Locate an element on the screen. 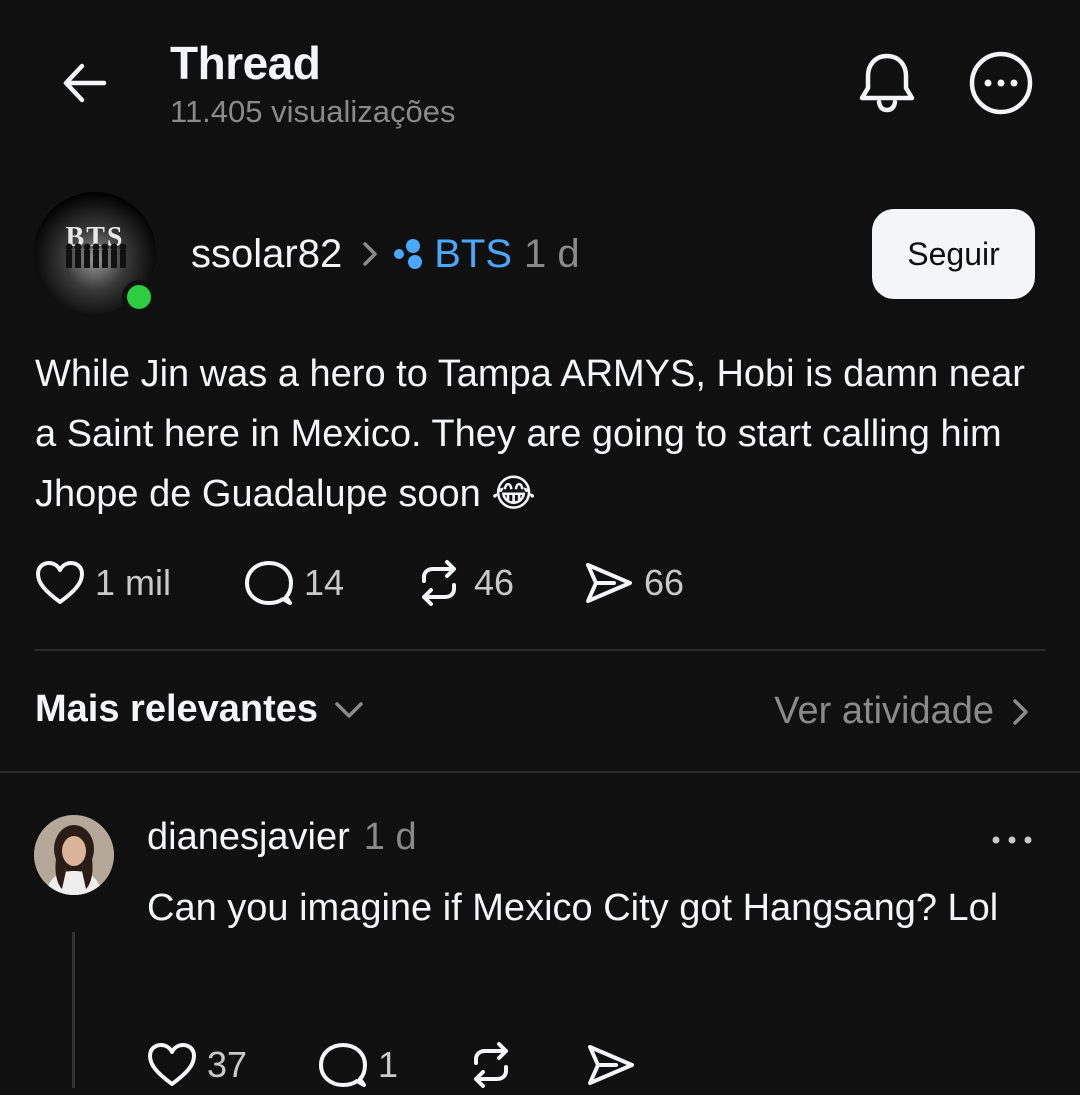  like-button: 1 mil is located at coordinates (103, 583).